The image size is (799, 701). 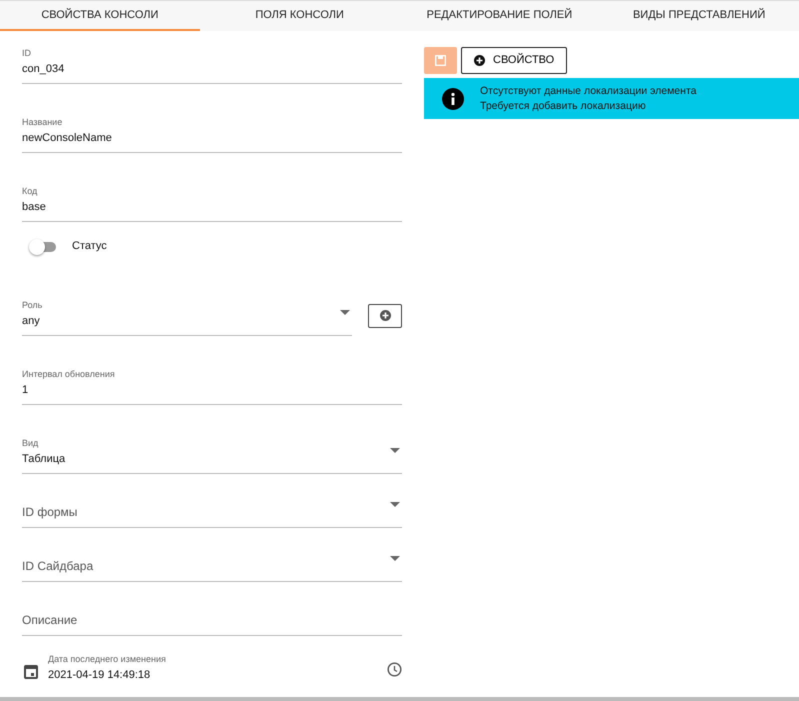 What do you see at coordinates (212, 620) in the screenshot?
I see `input-field: Описание` at bounding box center [212, 620].